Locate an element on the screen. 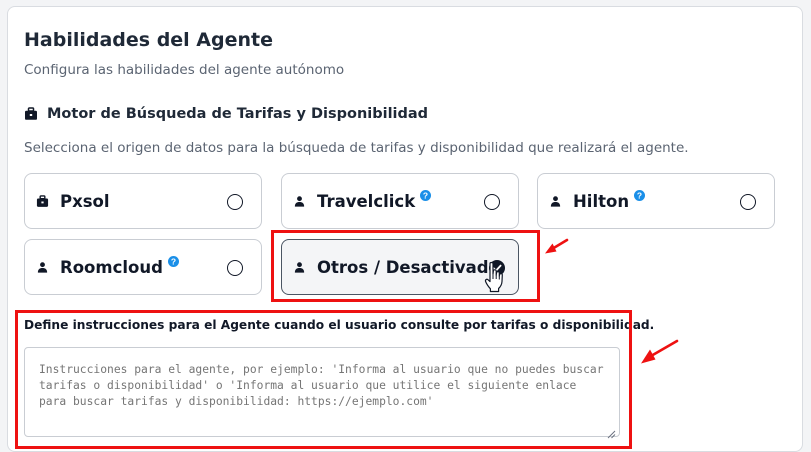 Image resolution: width=811 pixels, height=452 pixels. option-travelclick: Travelclick ? is located at coordinates (400, 201).